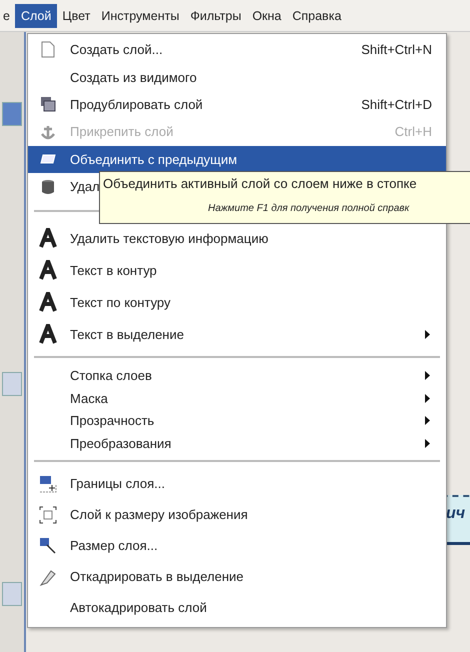 This screenshot has height=652, width=470. Describe the element at coordinates (260, 183) in the screenshot. I see `tooltip-text: Объединить активный слой со слоем ниже в стопке` at that location.